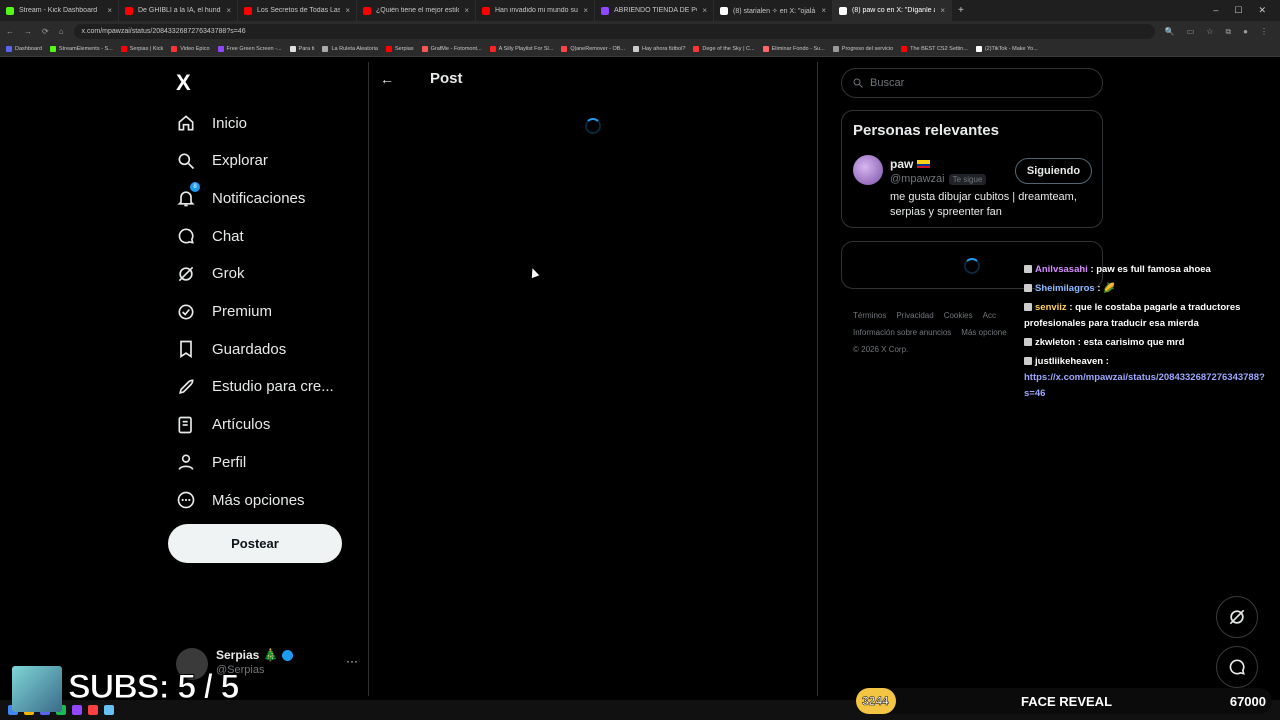 Image resolution: width=1280 pixels, height=720 pixels. What do you see at coordinates (231, 349) in the screenshot?
I see `sidebar-item: Guardados` at bounding box center [231, 349].